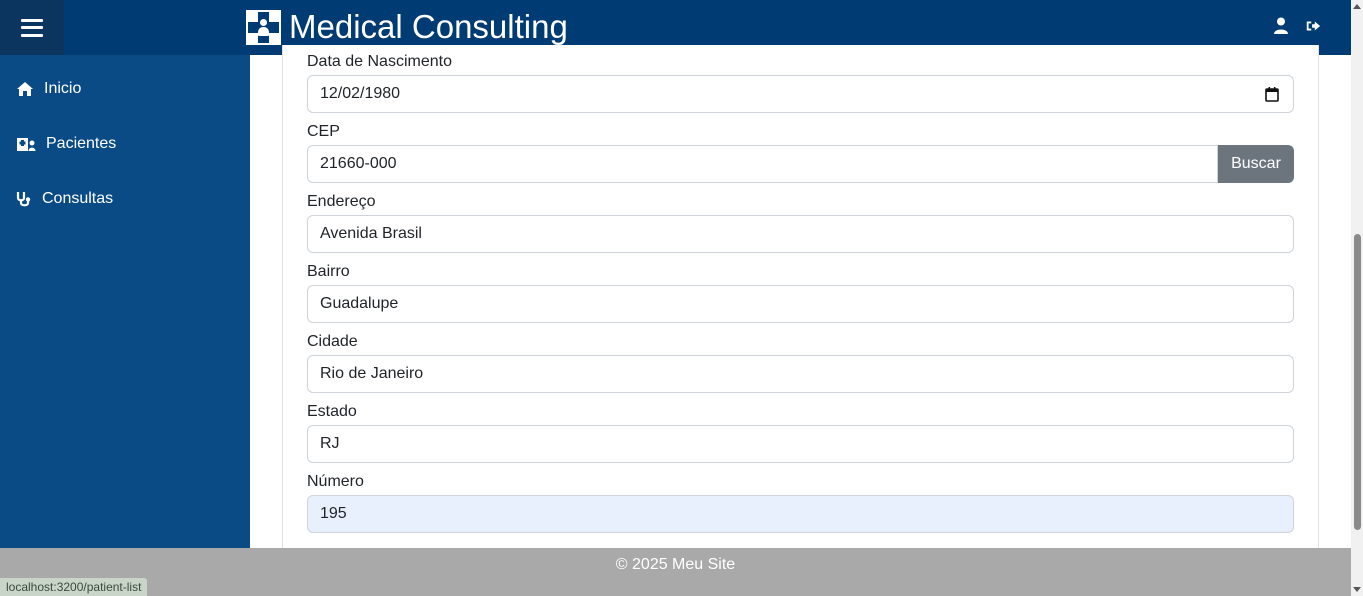  I want to click on sidebar-item-label: Consultas, so click(78, 198).